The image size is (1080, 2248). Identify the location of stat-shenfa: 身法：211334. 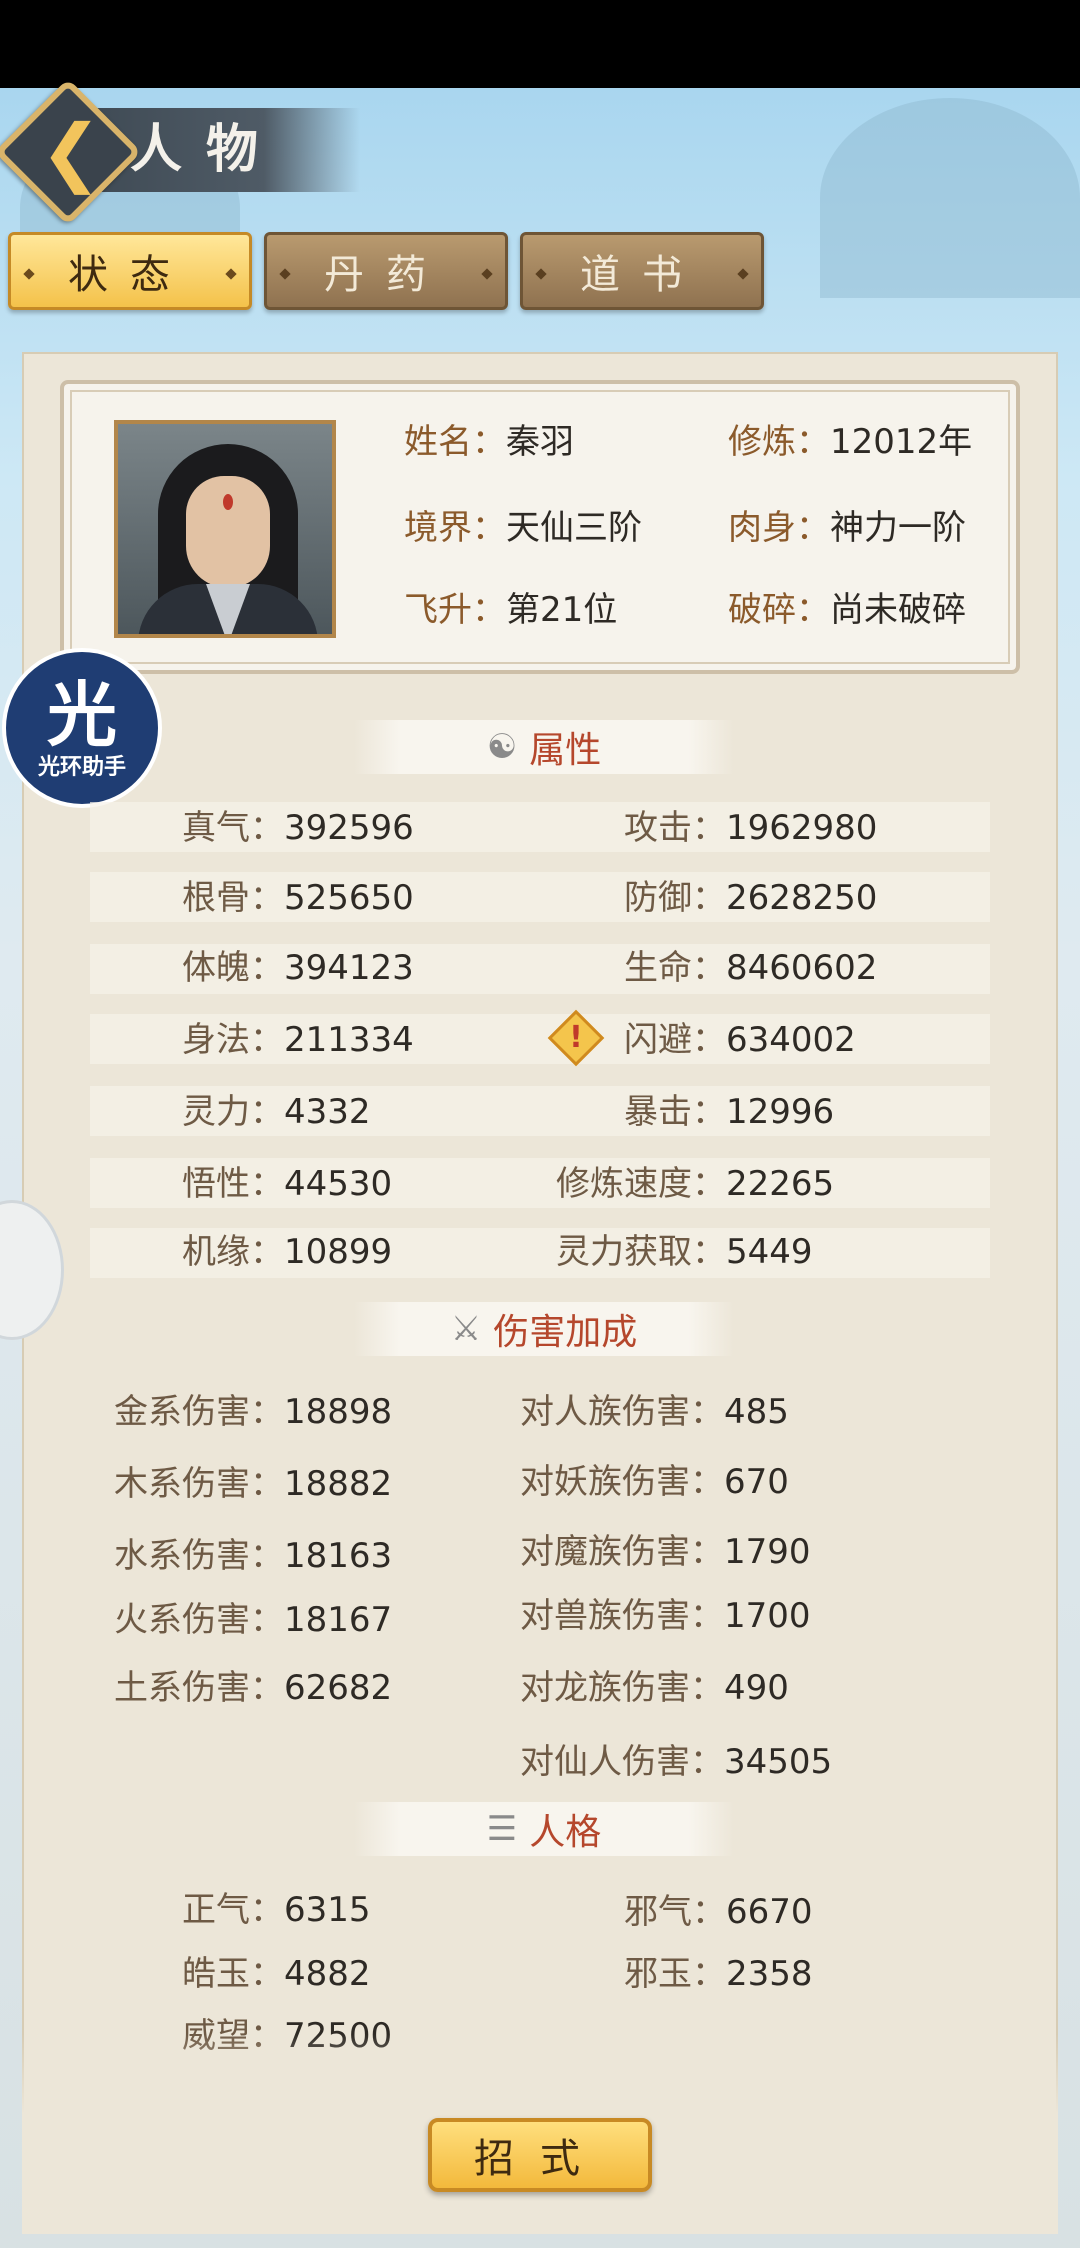
(298, 1040).